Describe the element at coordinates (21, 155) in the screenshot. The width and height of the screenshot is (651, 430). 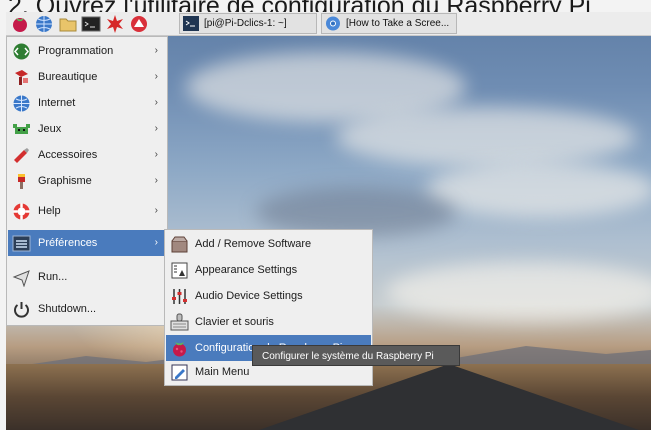
I see `accessories-icon` at that location.